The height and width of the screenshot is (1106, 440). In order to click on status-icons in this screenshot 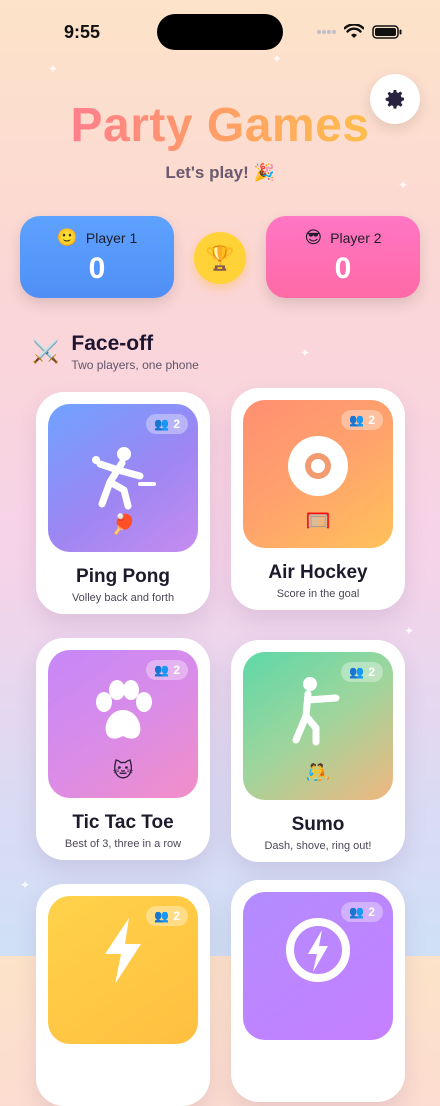, I will do `click(359, 31)`.